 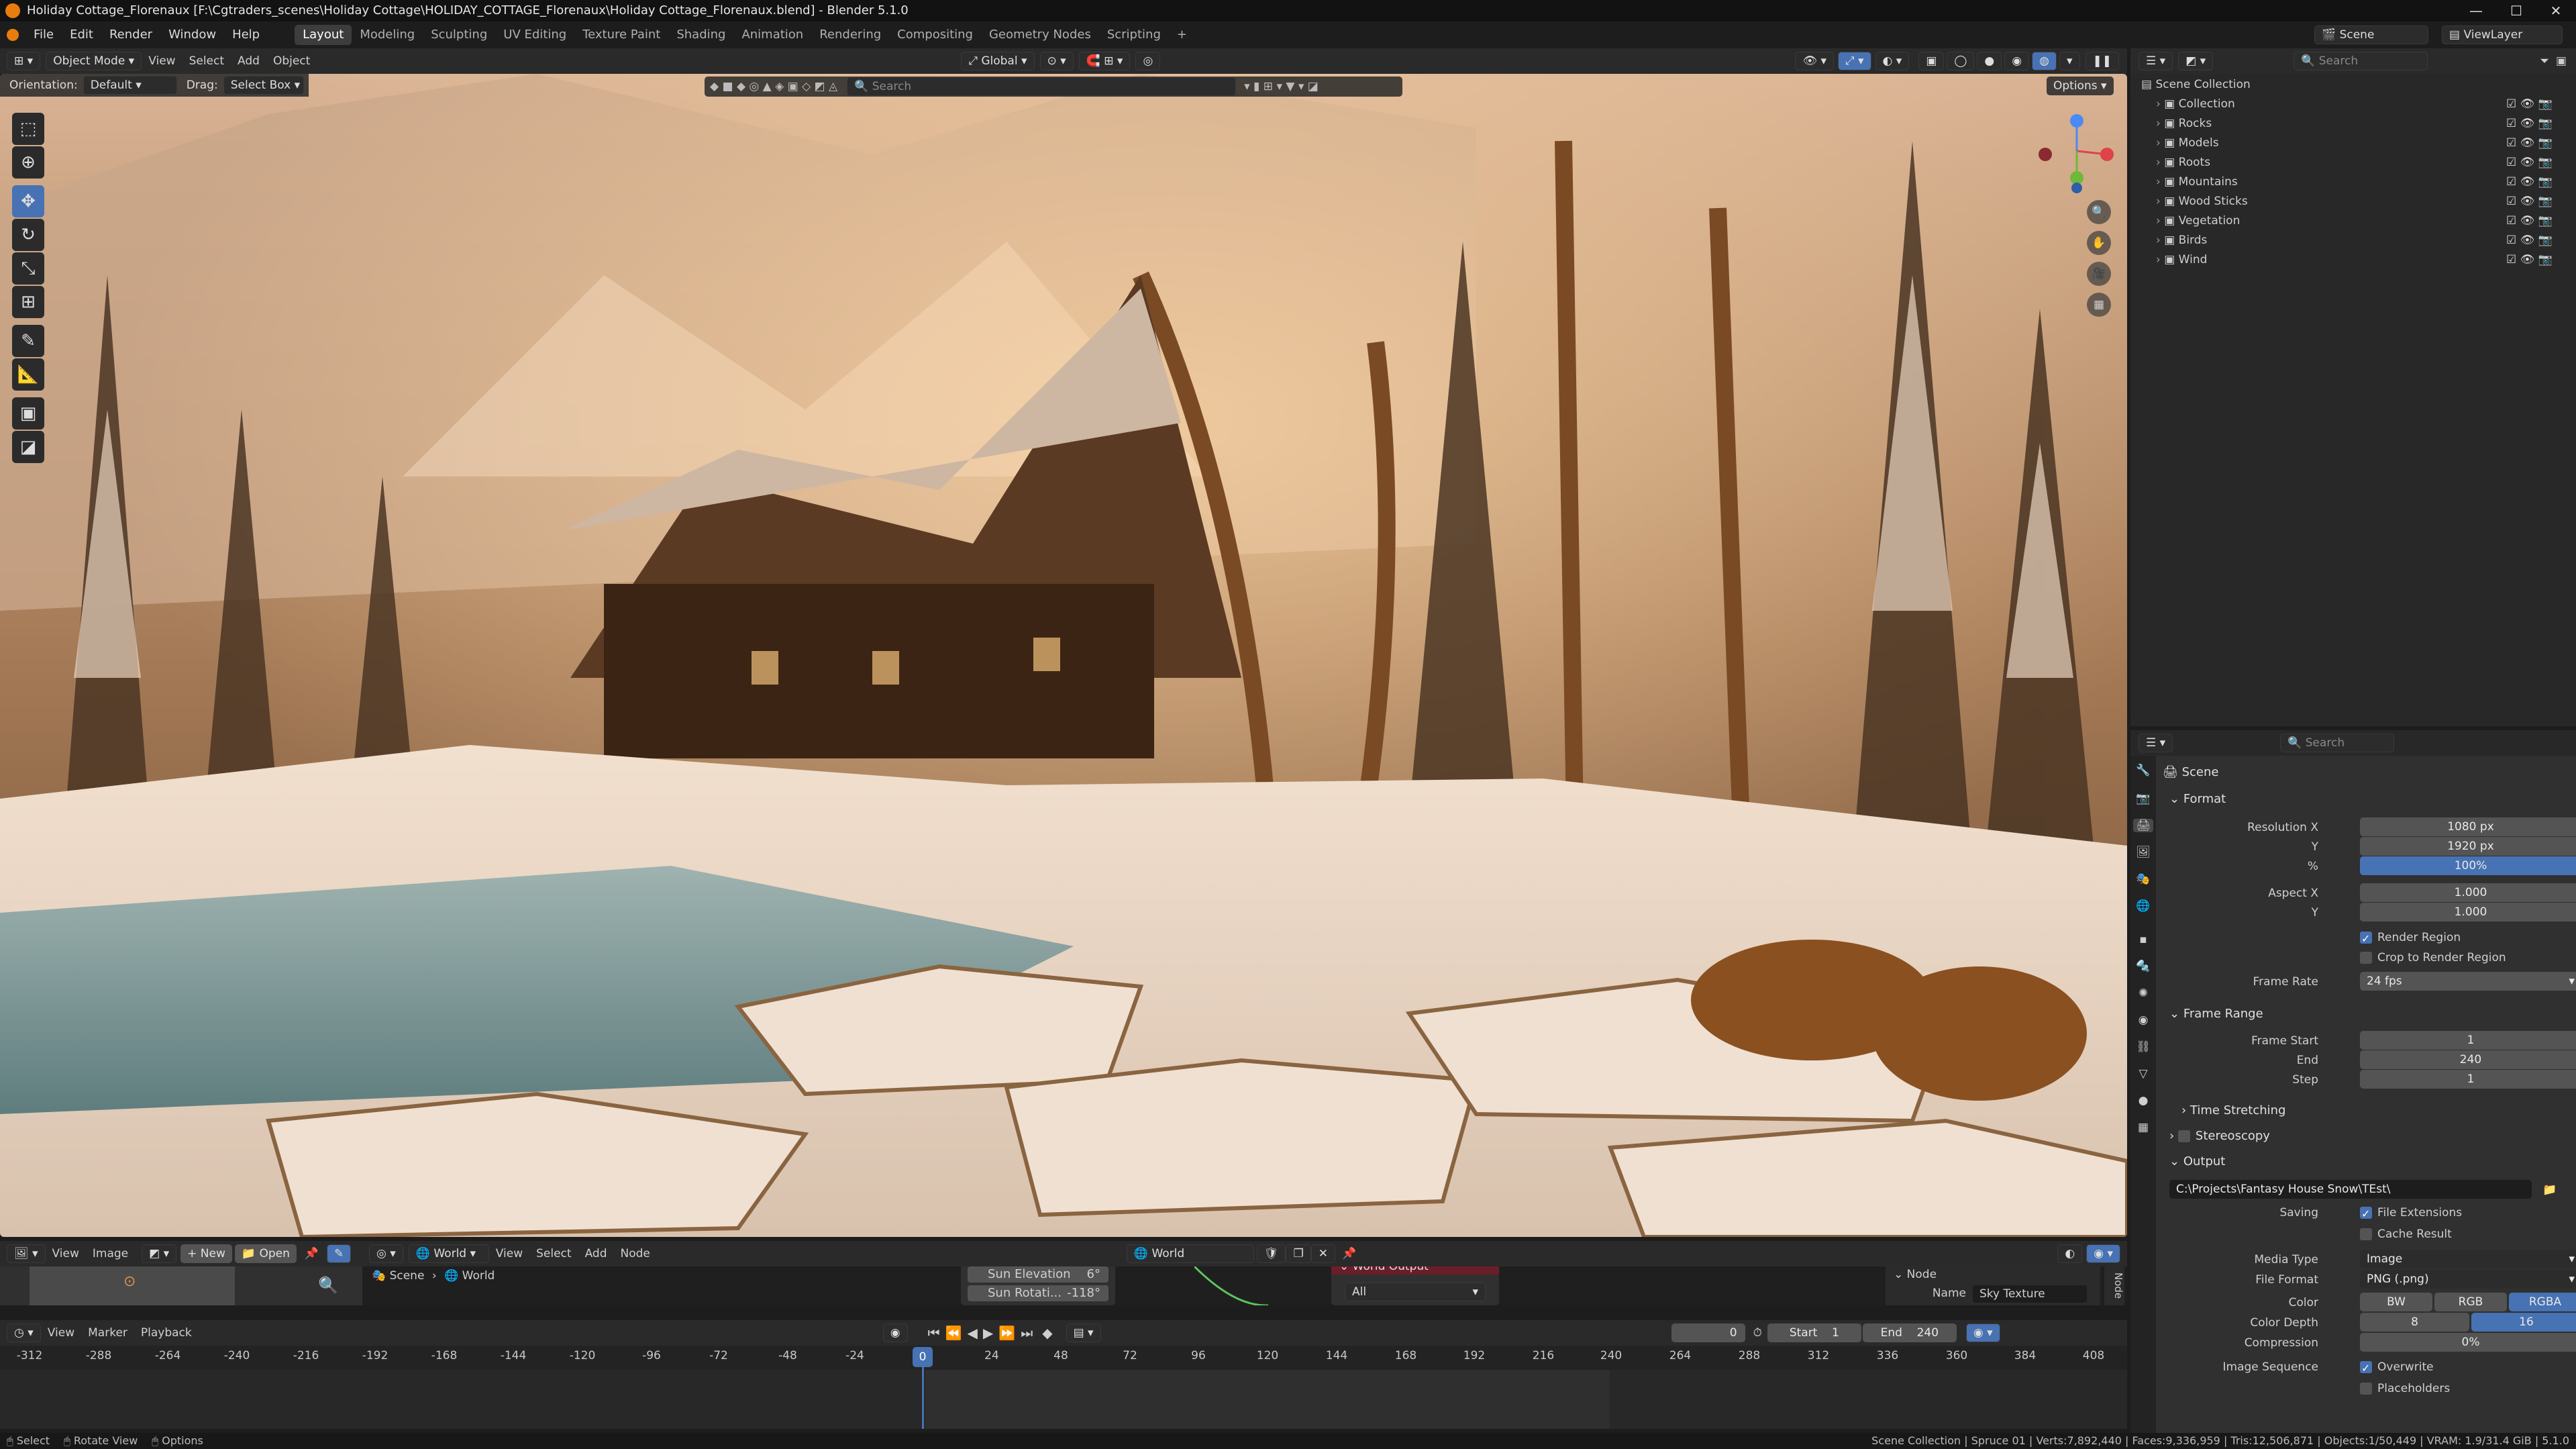 I want to click on collection-row: › ▣ Models ☑ 👁 📷, so click(x=2353, y=143).